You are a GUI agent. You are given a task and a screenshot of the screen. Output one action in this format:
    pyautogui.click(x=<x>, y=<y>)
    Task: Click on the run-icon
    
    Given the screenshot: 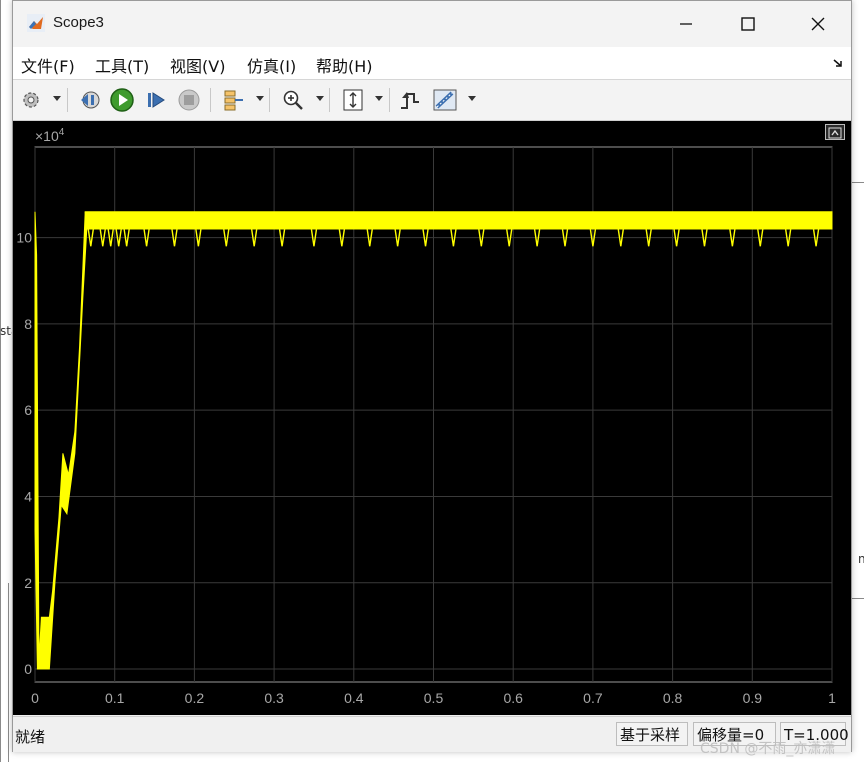 What is the action you would take?
    pyautogui.click(x=122, y=100)
    